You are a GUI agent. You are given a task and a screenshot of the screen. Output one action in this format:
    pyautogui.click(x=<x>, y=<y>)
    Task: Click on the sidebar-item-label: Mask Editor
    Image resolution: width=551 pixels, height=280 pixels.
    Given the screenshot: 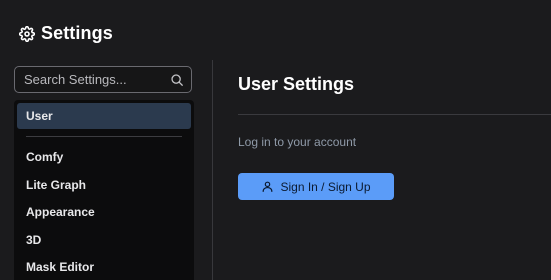 What is the action you would take?
    pyautogui.click(x=60, y=267)
    